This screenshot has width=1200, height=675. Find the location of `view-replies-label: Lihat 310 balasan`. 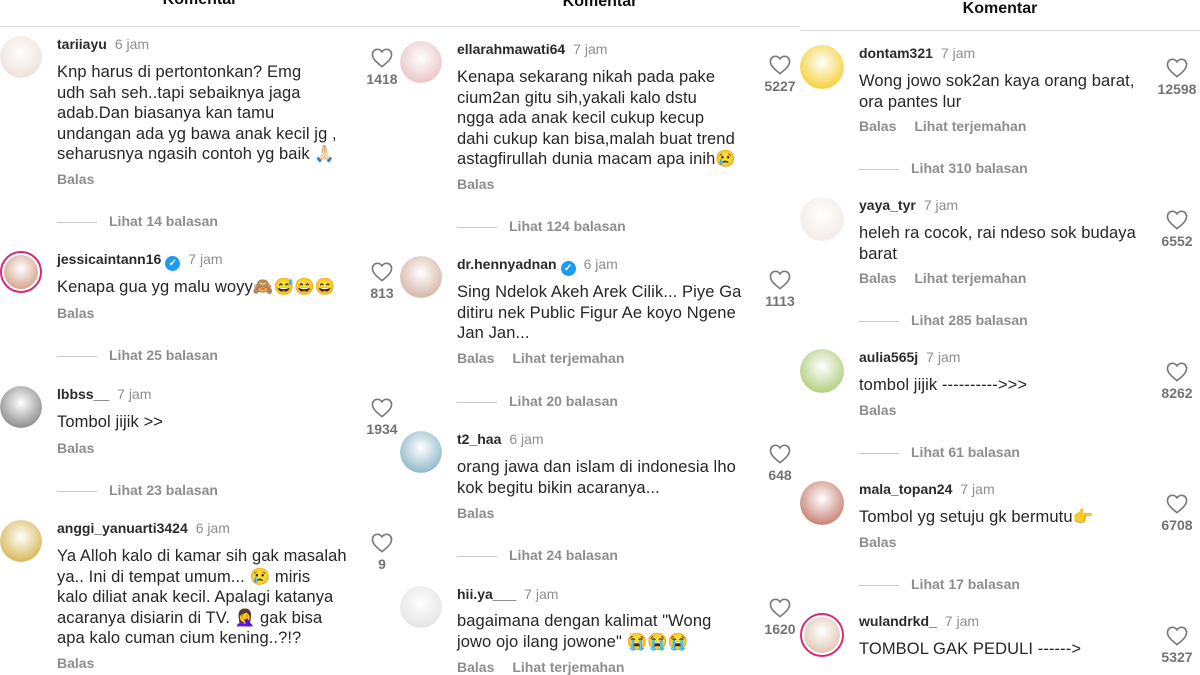

view-replies-label: Lihat 310 balasan is located at coordinates (969, 168).